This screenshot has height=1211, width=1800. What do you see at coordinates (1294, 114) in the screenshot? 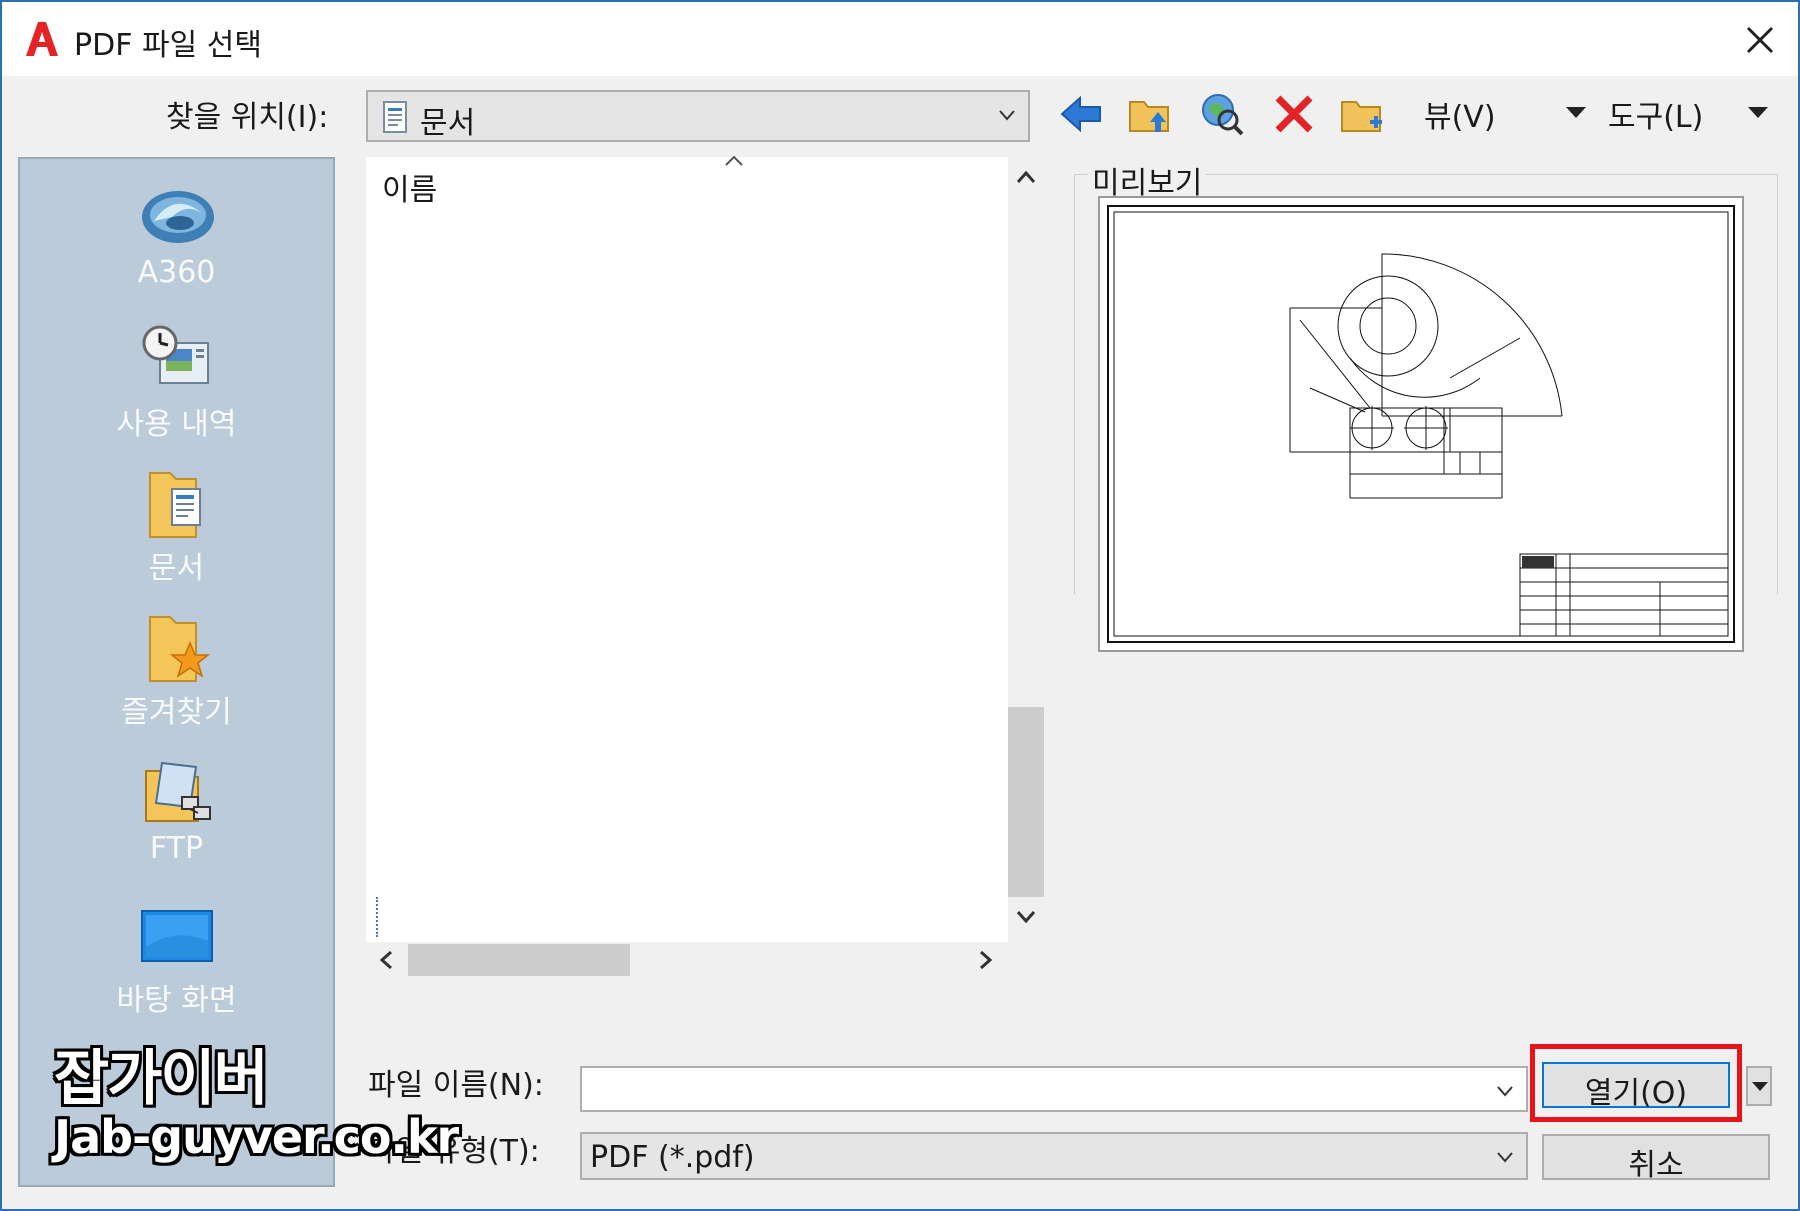
I see `delete-icon` at bounding box center [1294, 114].